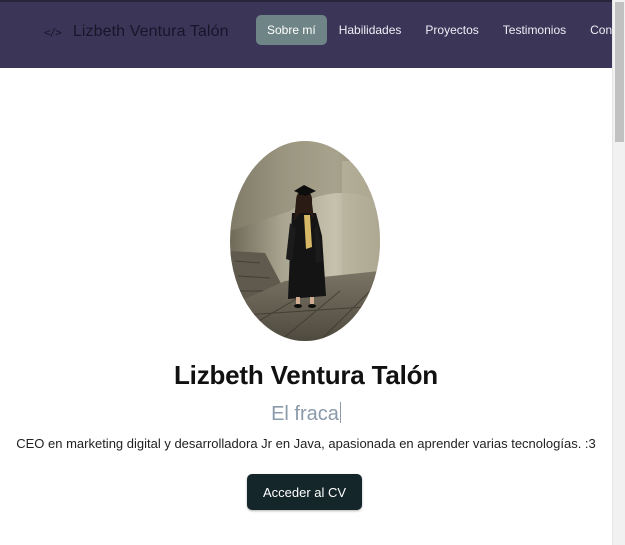 The height and width of the screenshot is (545, 625). I want to click on brand-link: </> Lizbeth Ventura Talón, so click(136, 32).